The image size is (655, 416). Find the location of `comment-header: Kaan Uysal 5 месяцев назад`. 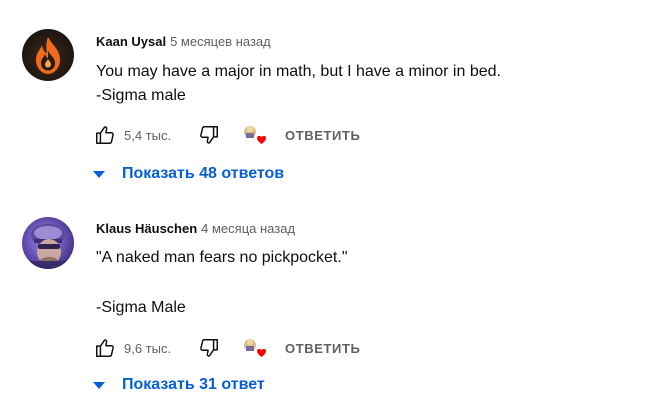

comment-header: Kaan Uysal 5 месяцев назад is located at coordinates (183, 42).